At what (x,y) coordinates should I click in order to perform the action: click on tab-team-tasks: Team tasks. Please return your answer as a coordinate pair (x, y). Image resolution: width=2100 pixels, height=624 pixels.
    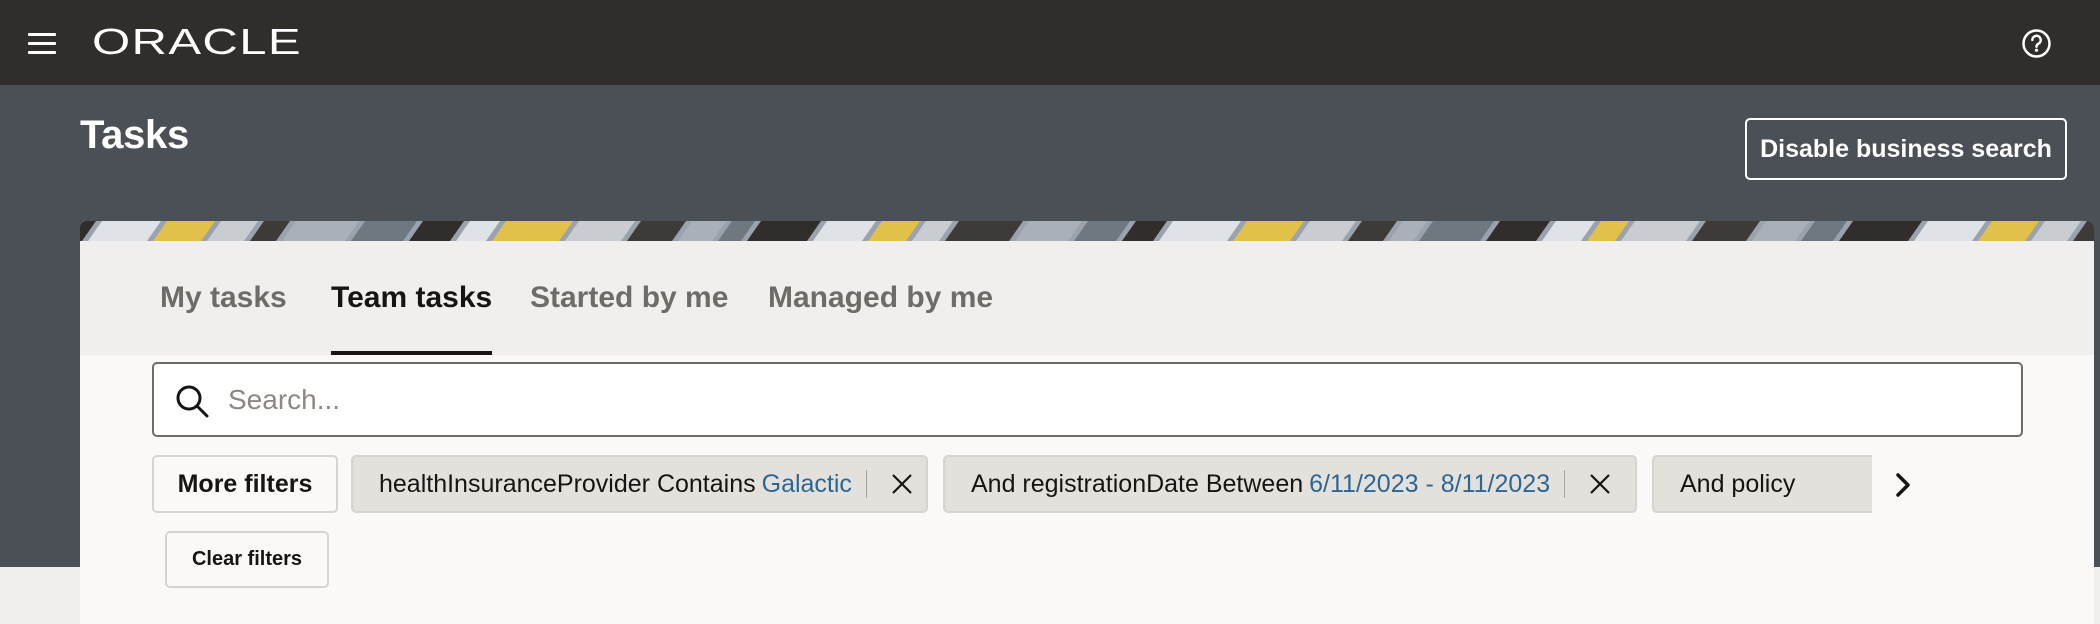
    Looking at the image, I should click on (412, 298).